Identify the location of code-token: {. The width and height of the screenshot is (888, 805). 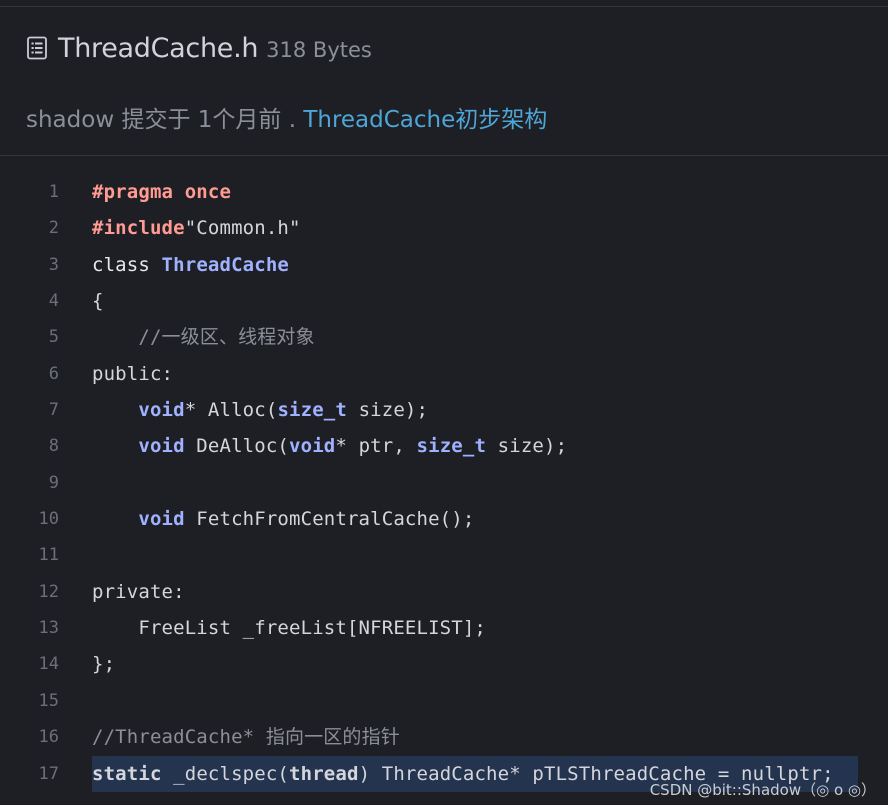
(98, 301).